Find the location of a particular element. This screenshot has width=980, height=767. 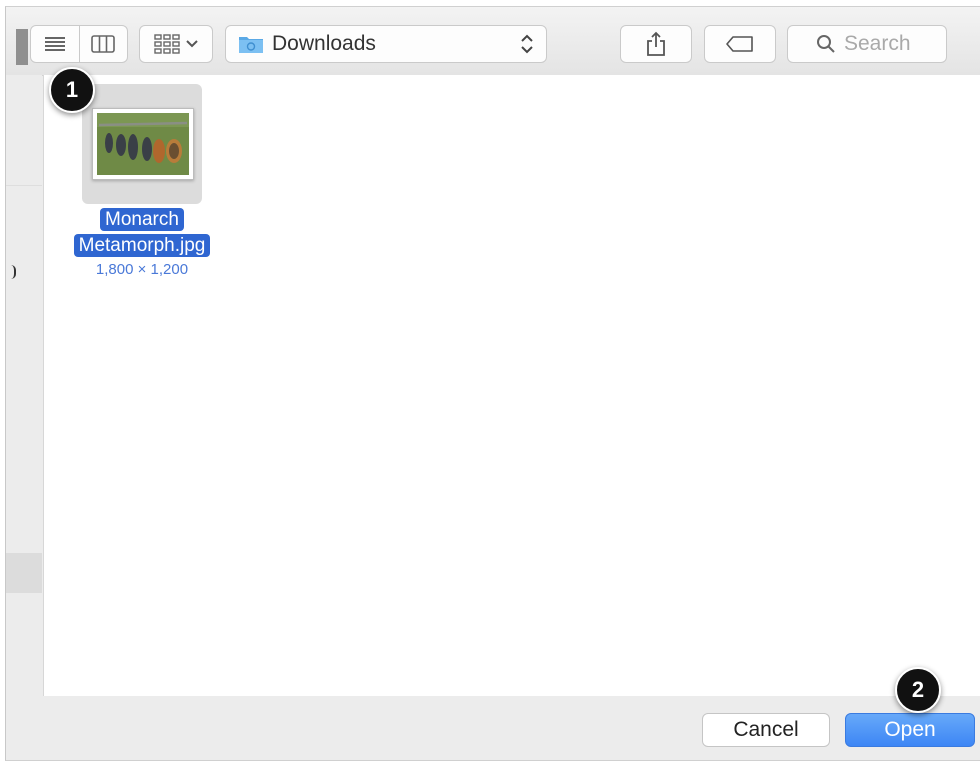

view-mode-segmented-control is located at coordinates (79, 44).